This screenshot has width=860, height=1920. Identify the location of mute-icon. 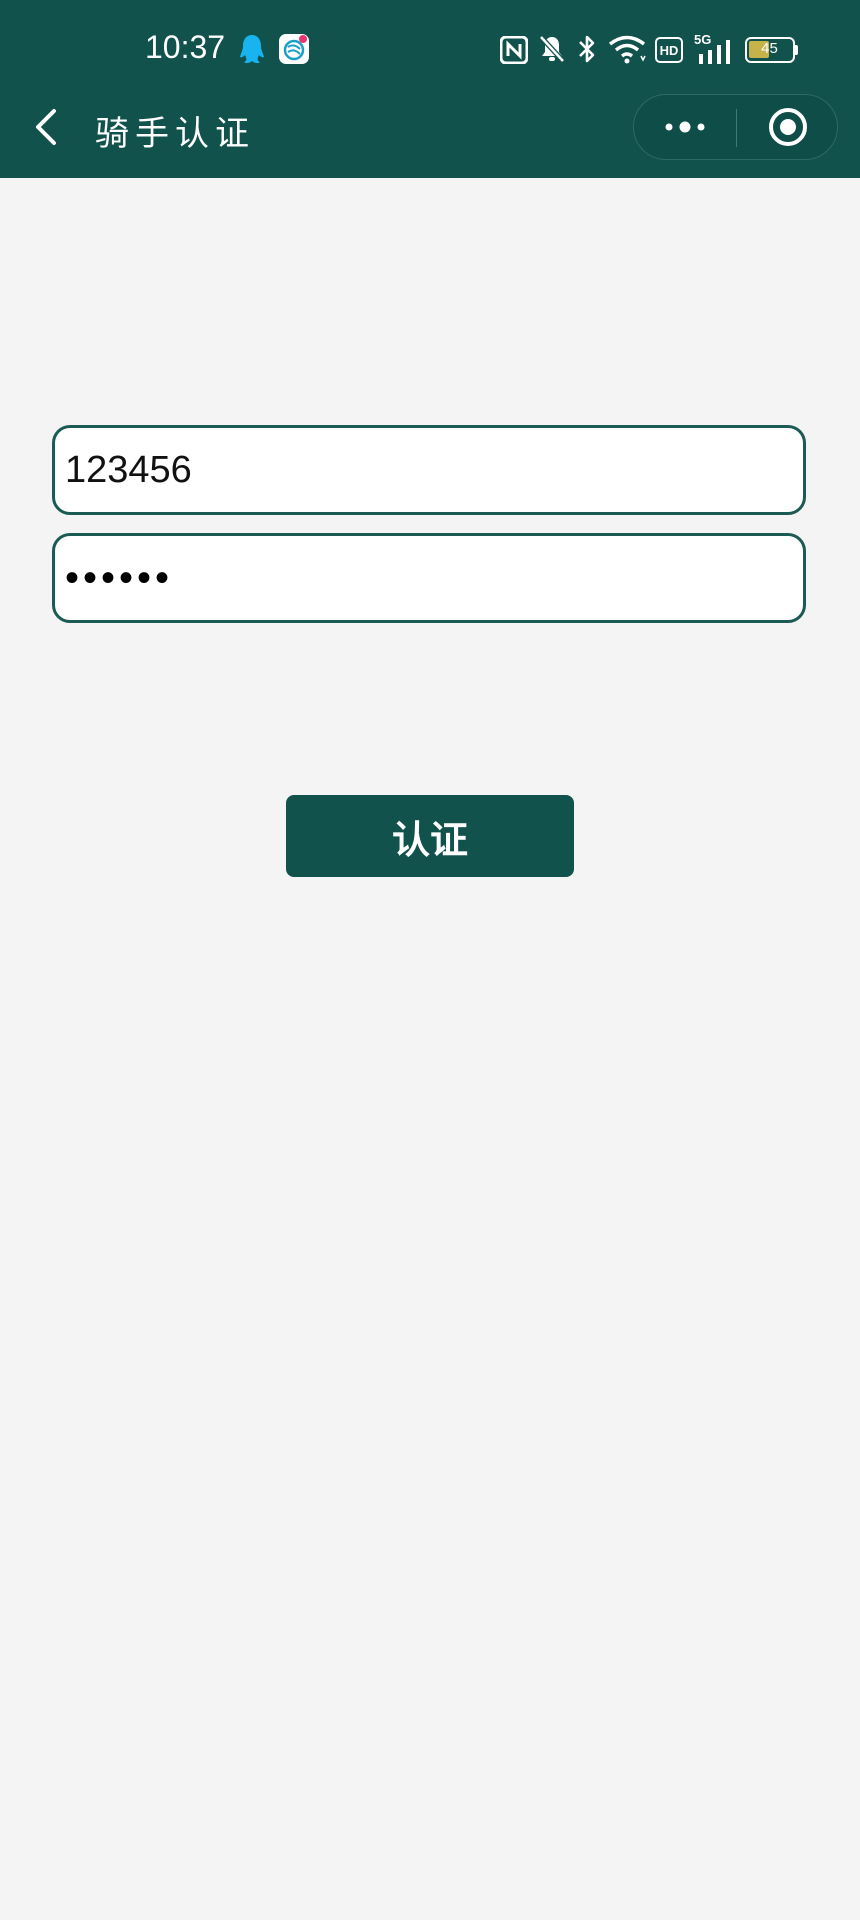
(552, 49).